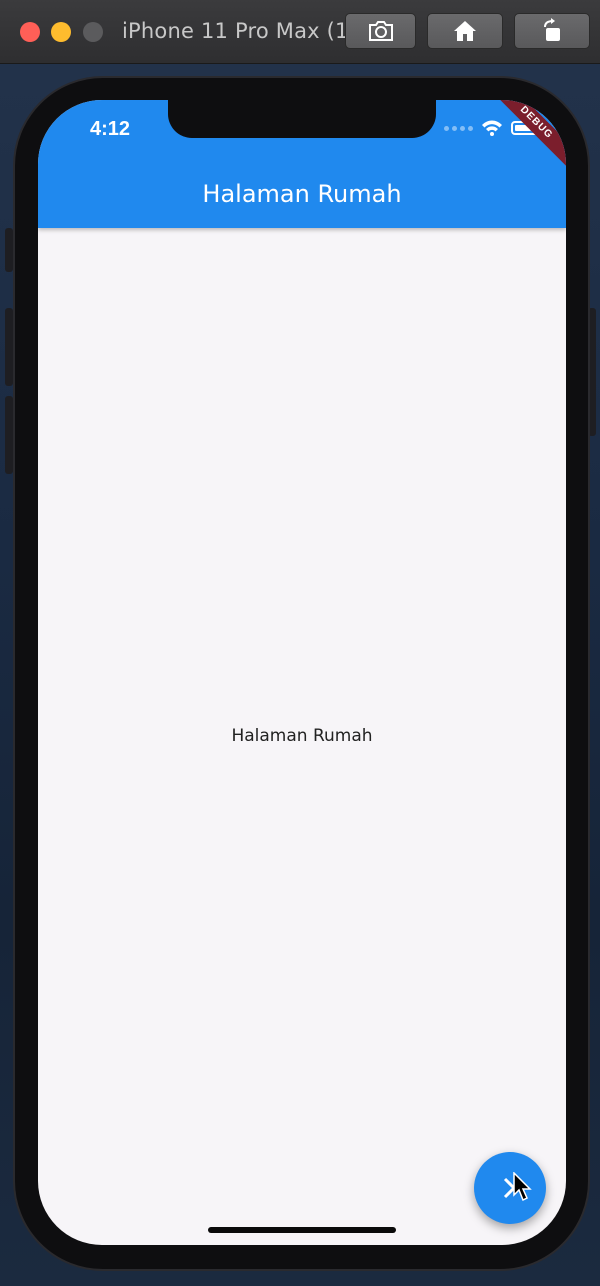  What do you see at coordinates (30, 32) in the screenshot?
I see `close-window-button` at bounding box center [30, 32].